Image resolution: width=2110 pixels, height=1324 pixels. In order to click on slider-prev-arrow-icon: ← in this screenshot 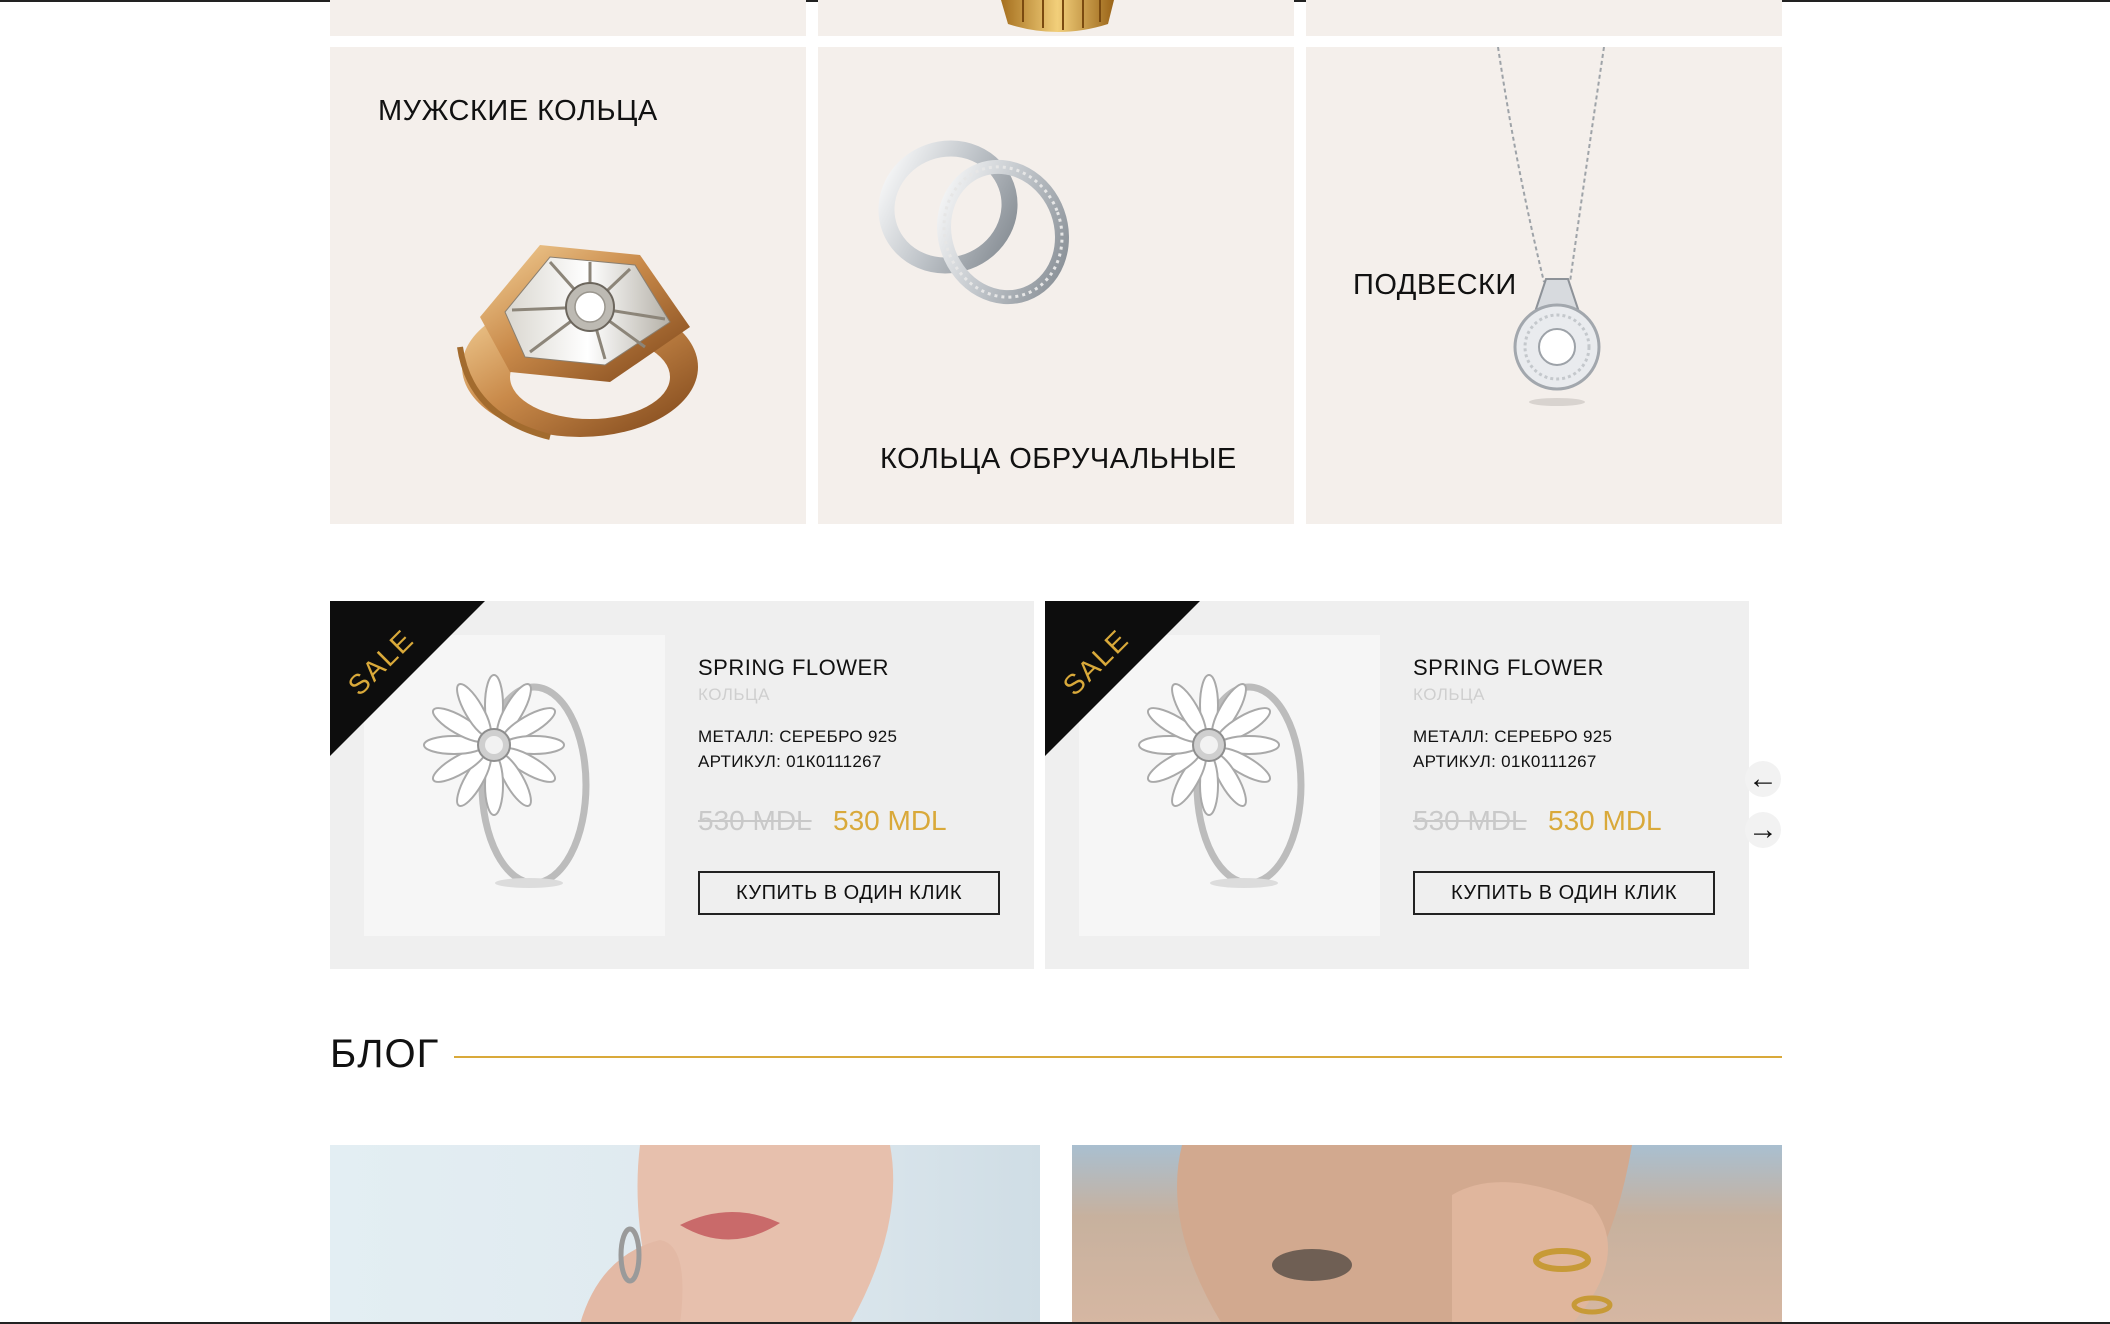, I will do `click(1763, 779)`.